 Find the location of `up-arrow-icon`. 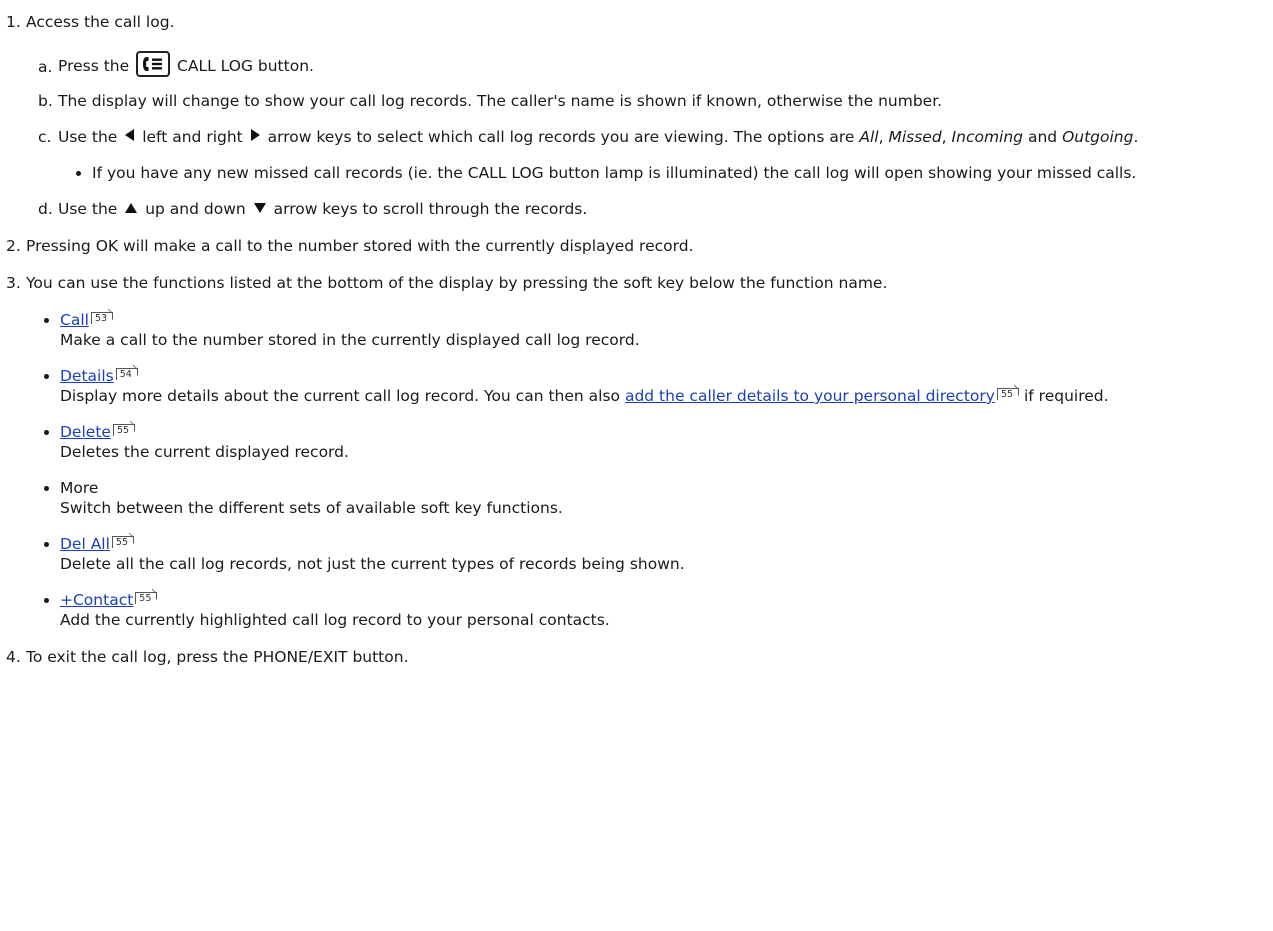

up-arrow-icon is located at coordinates (131, 208).